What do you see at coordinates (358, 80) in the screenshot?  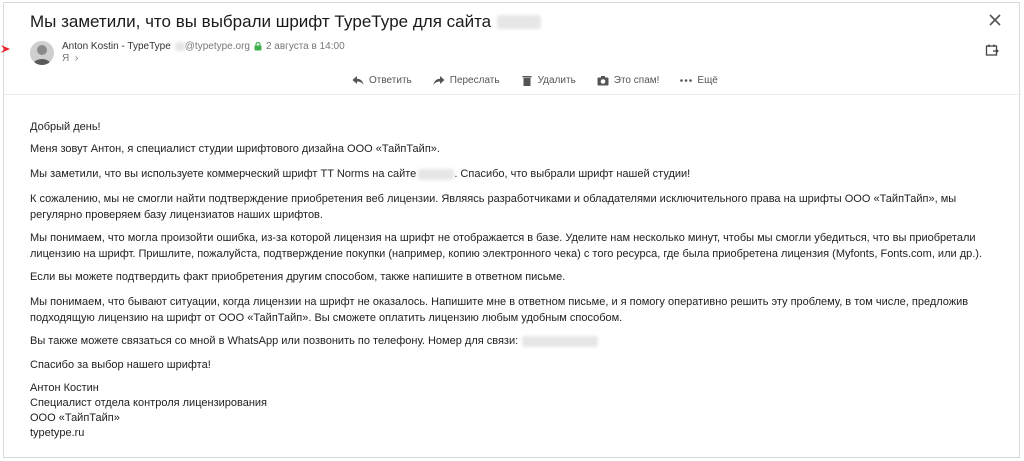 I see `reply-icon` at bounding box center [358, 80].